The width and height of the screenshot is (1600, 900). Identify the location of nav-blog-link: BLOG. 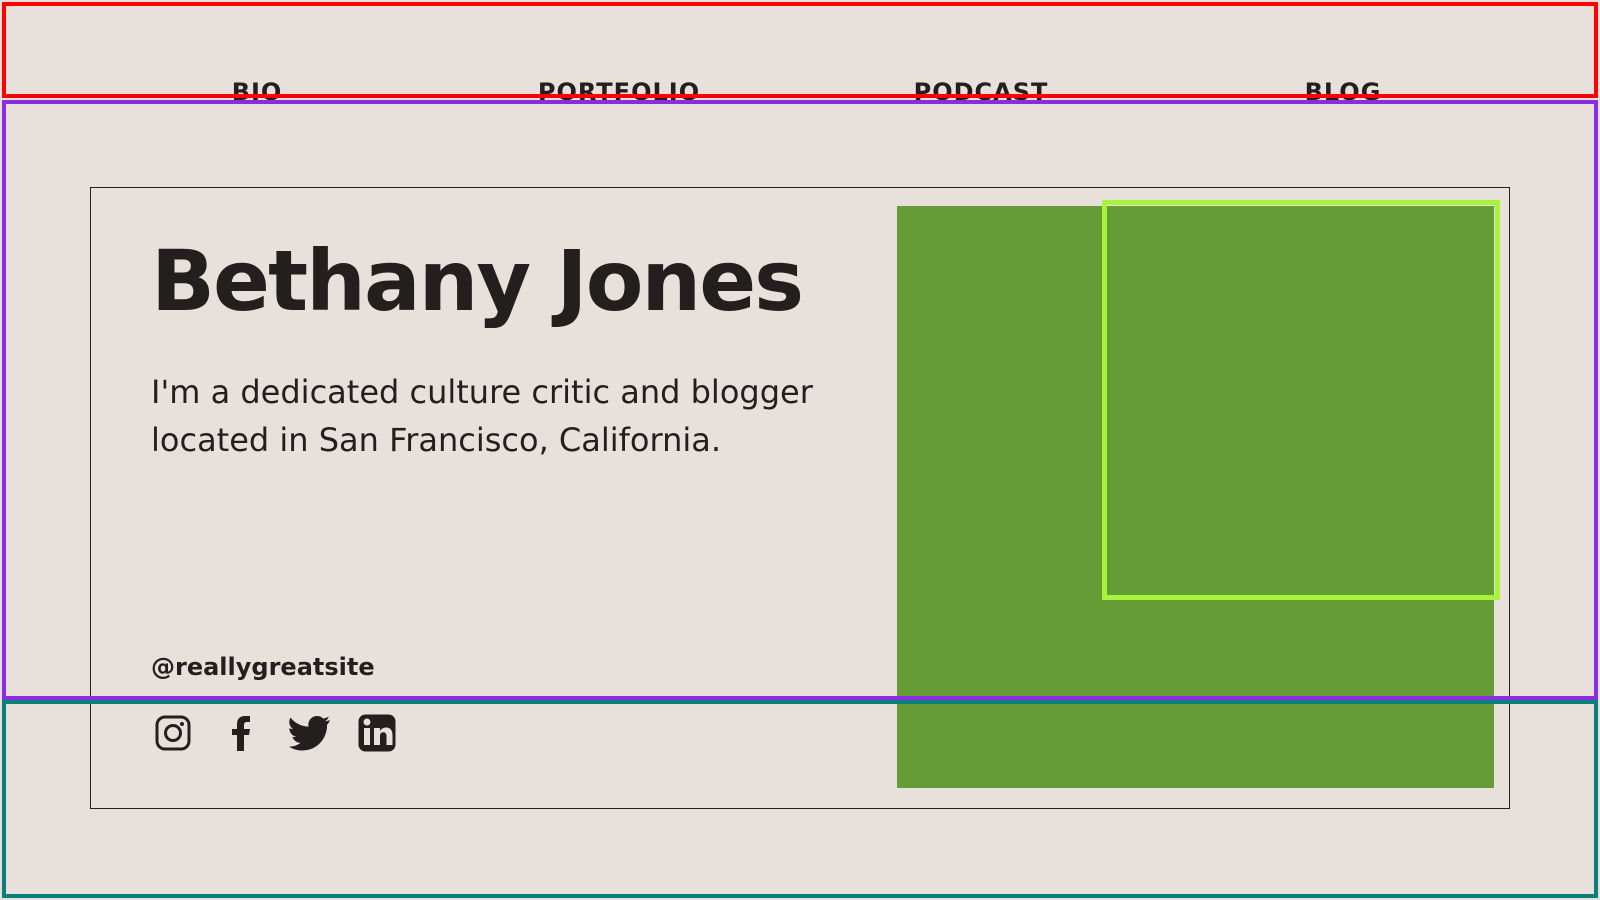
(1343, 92).